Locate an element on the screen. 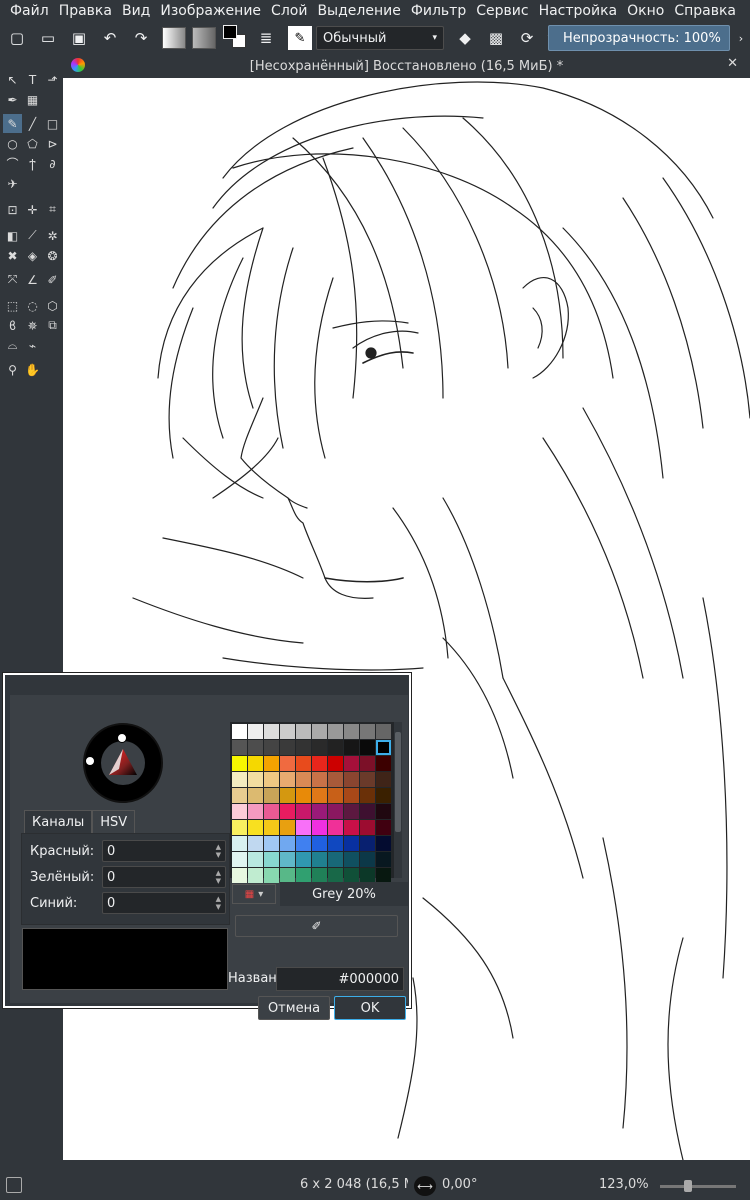 The image size is (750, 1200). palette-chooser-button: ▦ ▾ is located at coordinates (254, 894).